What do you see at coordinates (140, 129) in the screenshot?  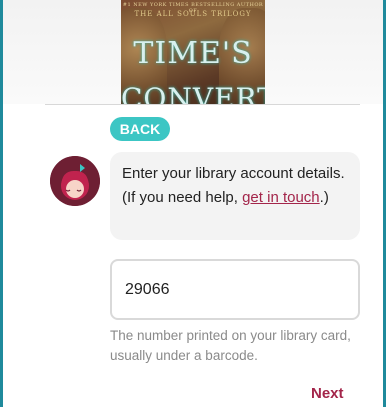 I see `back-button: BACK` at bounding box center [140, 129].